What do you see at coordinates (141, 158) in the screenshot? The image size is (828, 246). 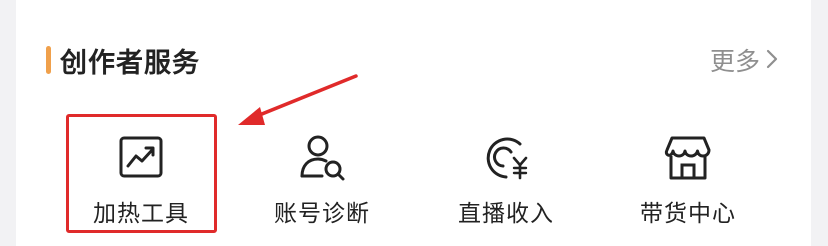 I see `trend-chart-icon` at bounding box center [141, 158].